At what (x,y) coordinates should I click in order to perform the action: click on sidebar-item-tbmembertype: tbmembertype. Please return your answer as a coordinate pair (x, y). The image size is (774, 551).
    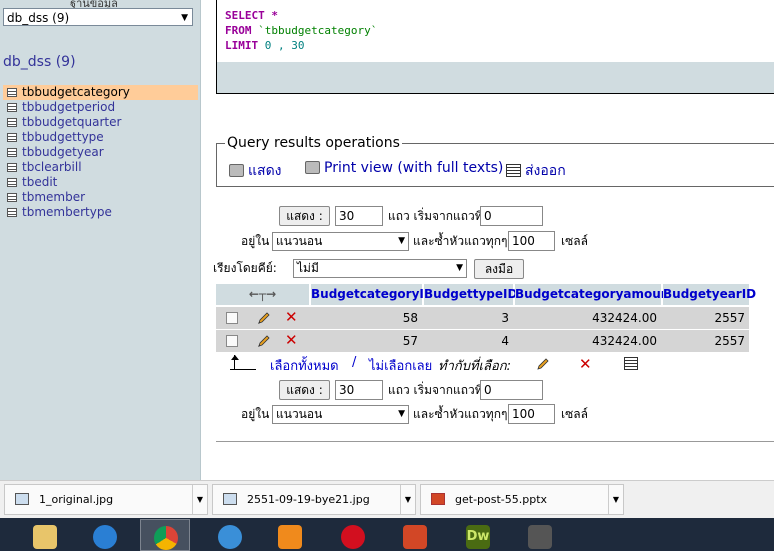
    Looking at the image, I should click on (100, 212).